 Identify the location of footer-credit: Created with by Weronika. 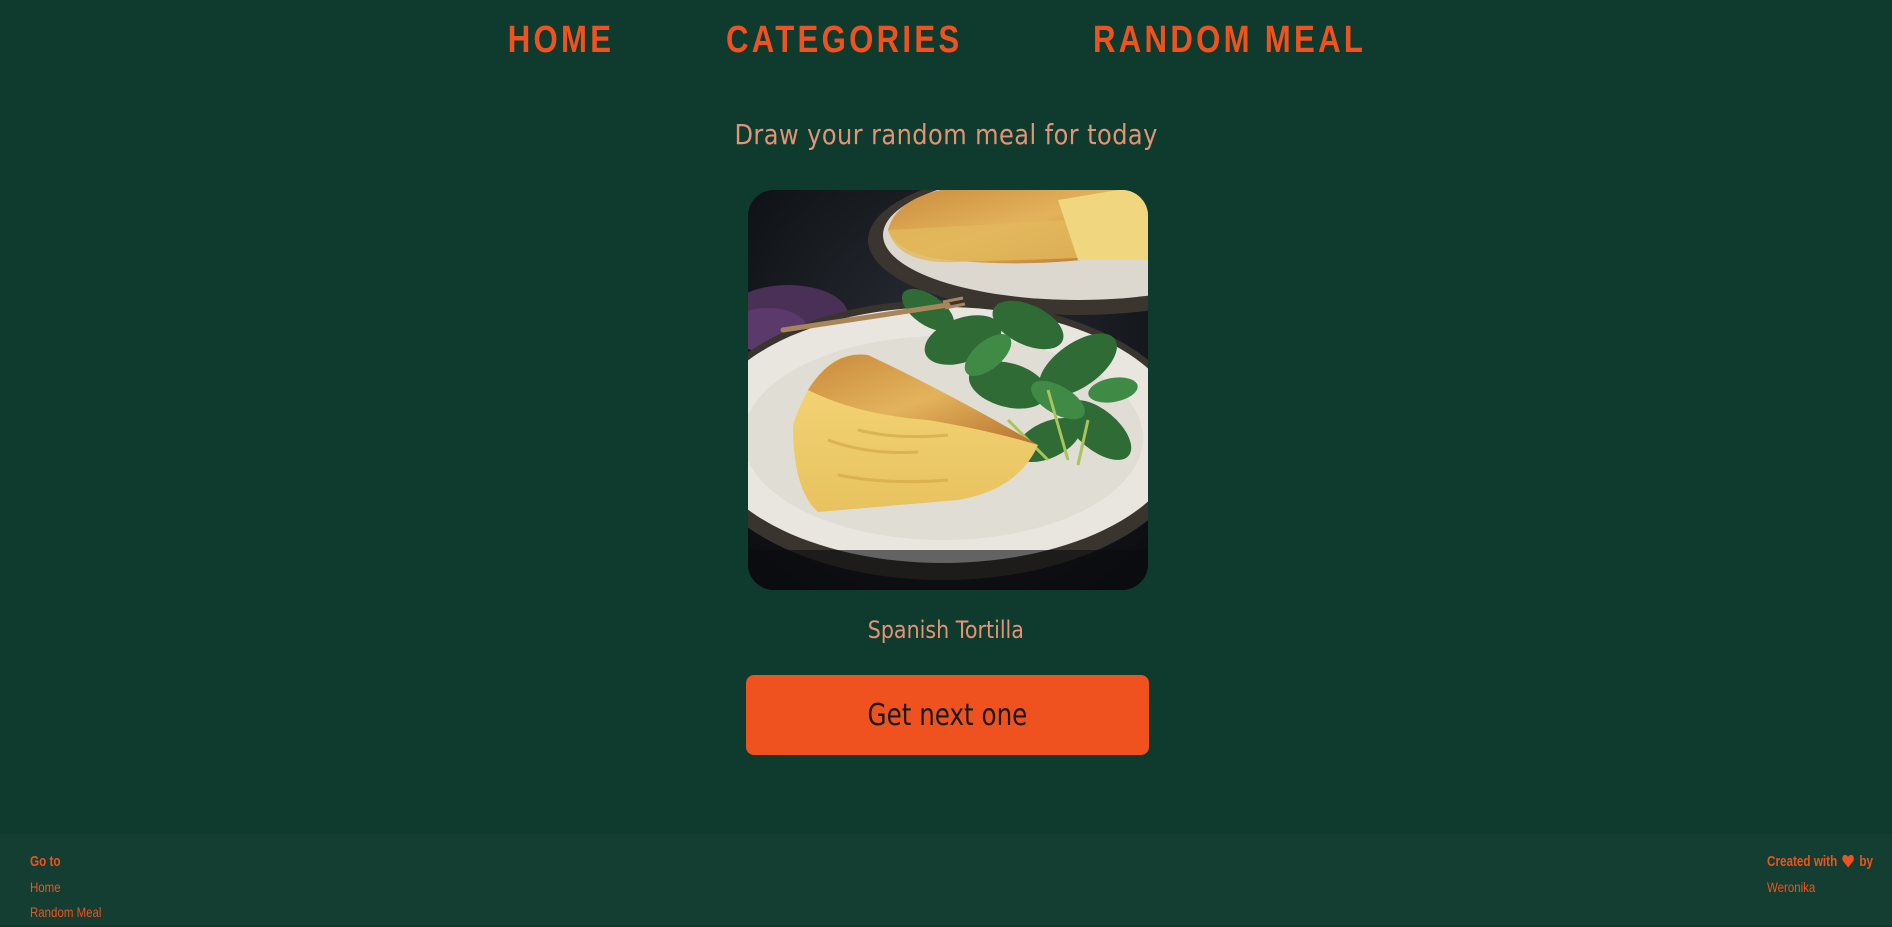
(1829, 877).